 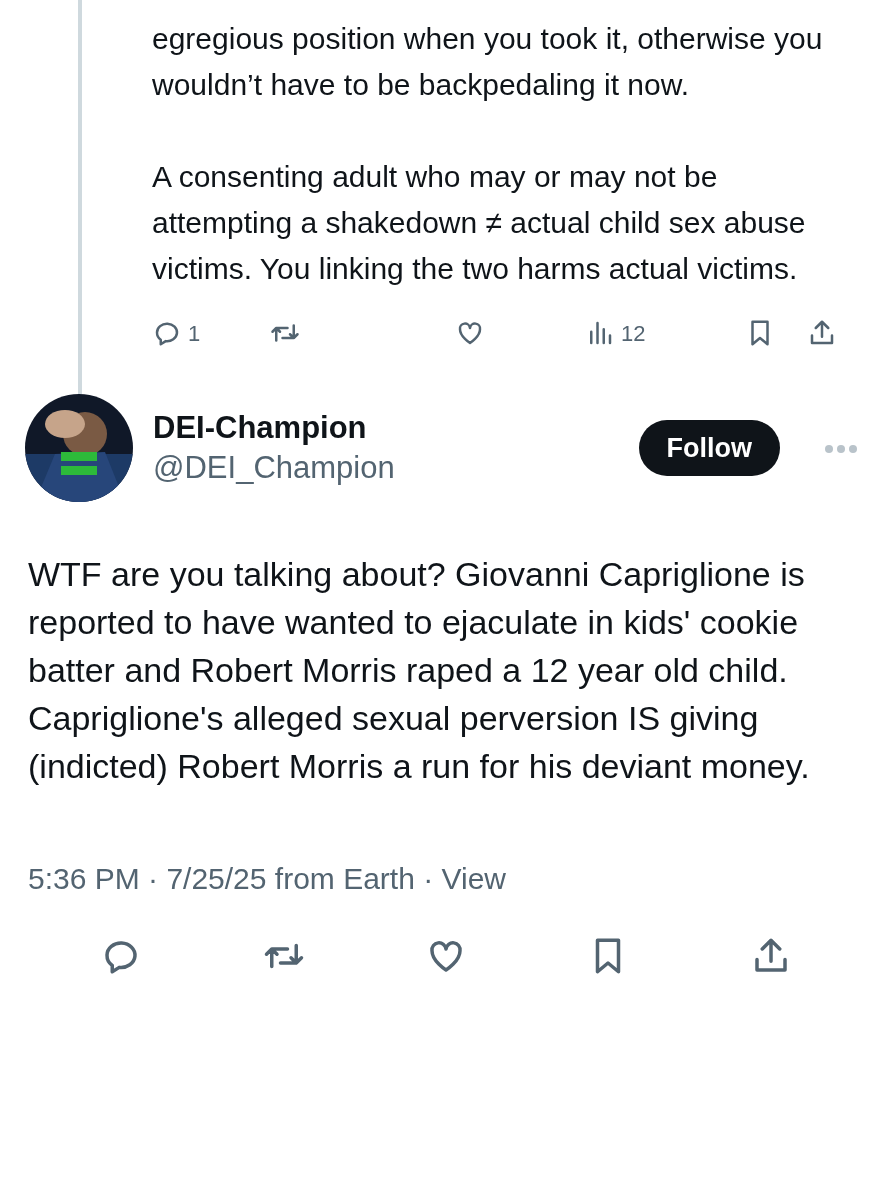 I want to click on reply-text: A consenting adult who may or may not be attempting a shakedown ≠ actual child sex abuse victims. You linking the two harms actual victims., so click(x=479, y=223).